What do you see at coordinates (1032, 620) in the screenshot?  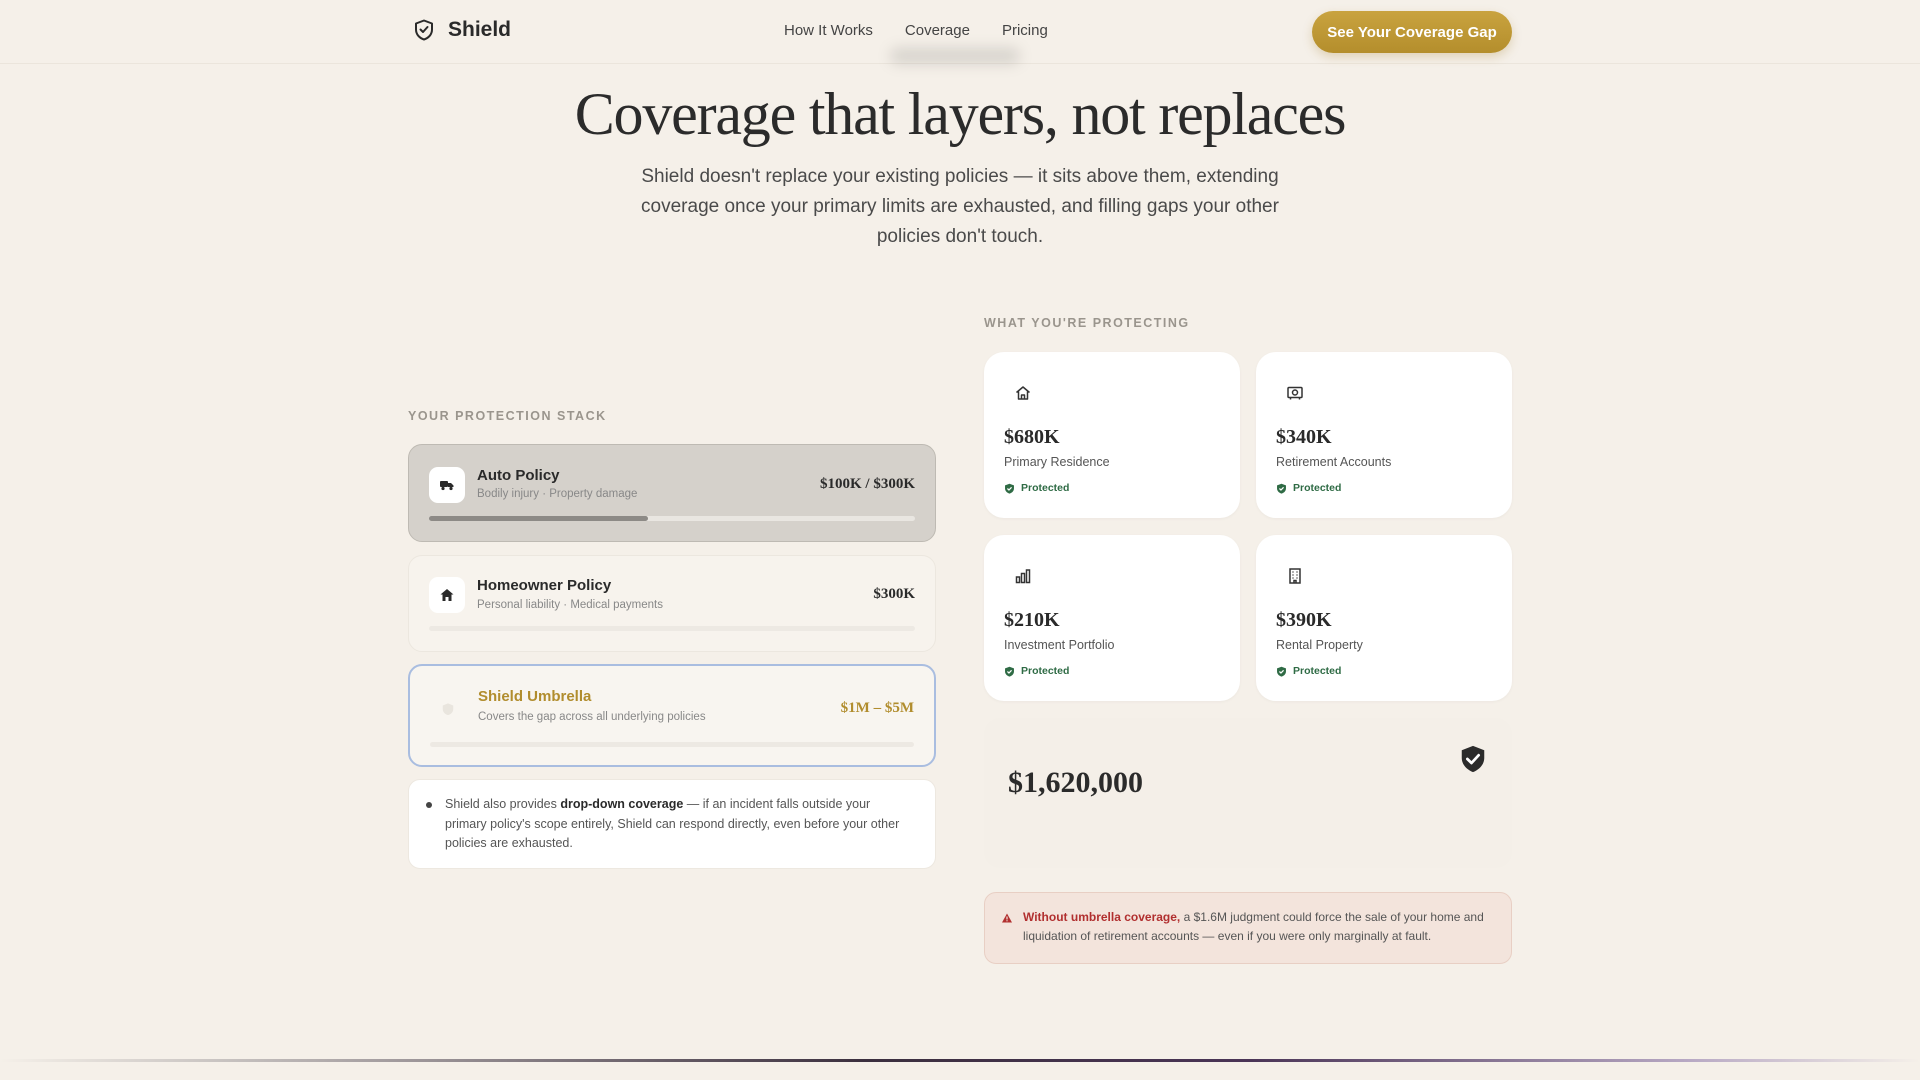 I see `asset-value: $210K` at bounding box center [1032, 620].